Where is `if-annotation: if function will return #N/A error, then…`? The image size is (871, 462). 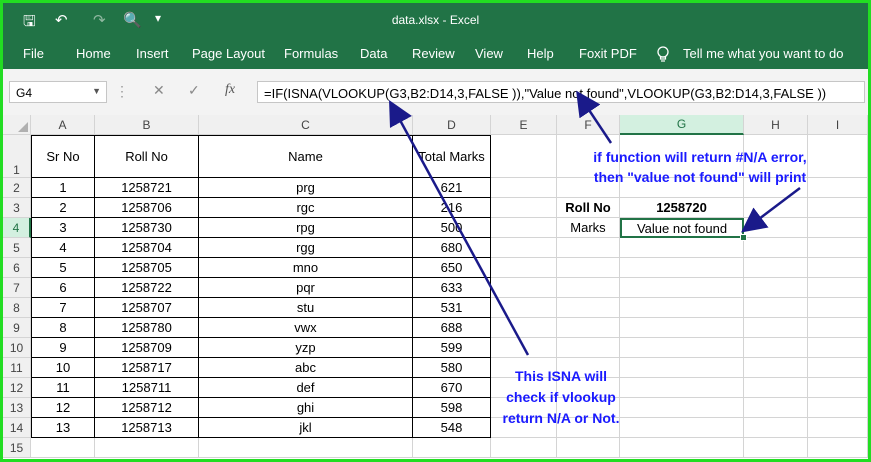 if-annotation: if function will return #N/A error, then… is located at coordinates (700, 167).